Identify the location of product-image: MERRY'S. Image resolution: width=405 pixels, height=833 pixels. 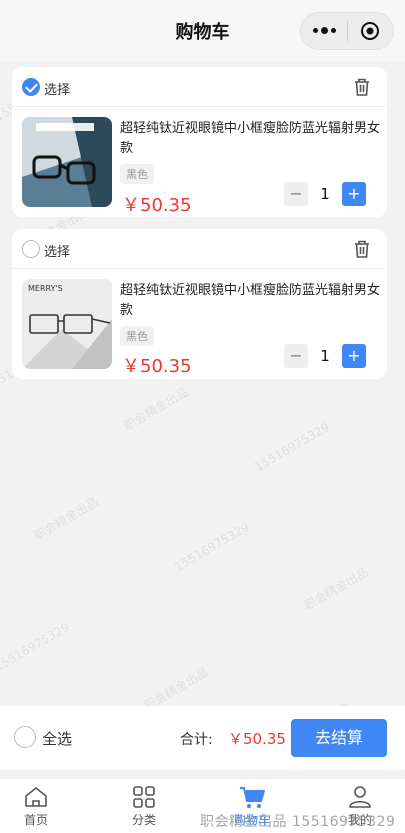
(67, 324).